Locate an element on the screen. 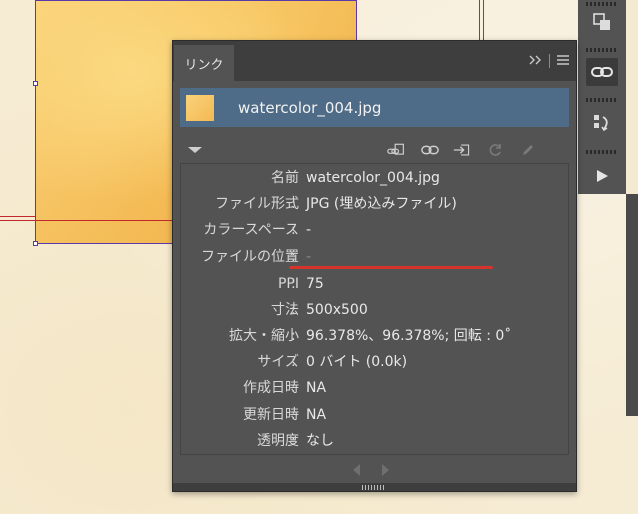  info-value: 0 バイト (0.0k) is located at coordinates (357, 362).